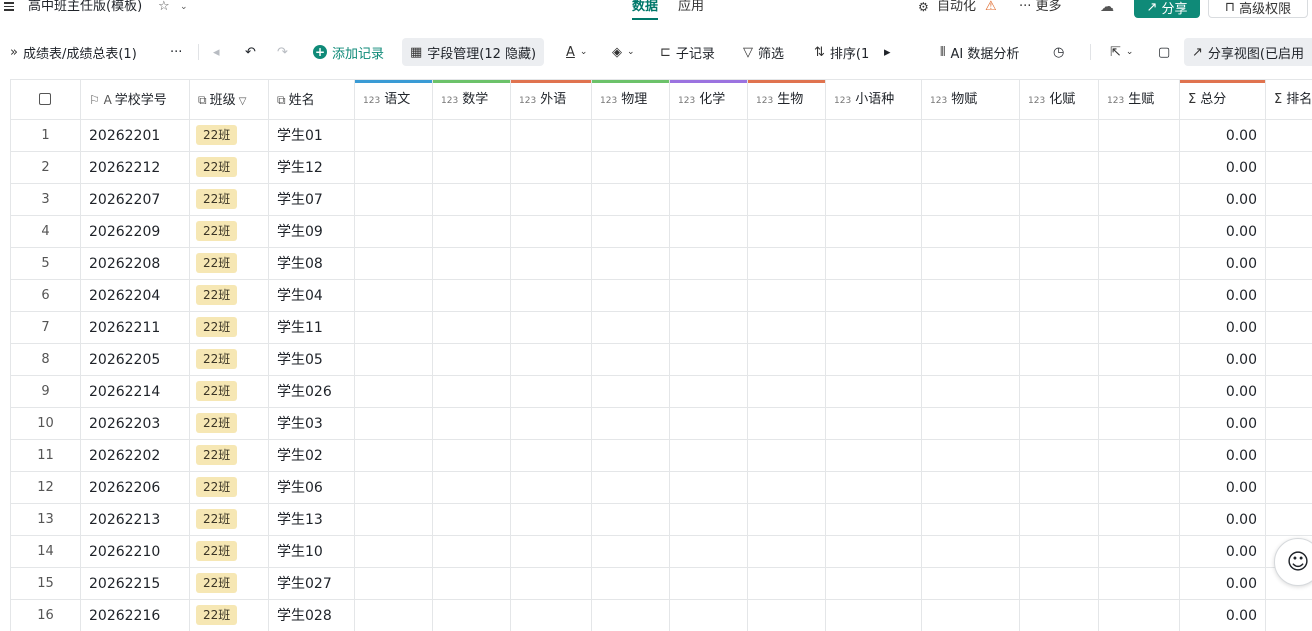 This screenshot has height=631, width=1312. I want to click on row-number: 1, so click(46, 136).